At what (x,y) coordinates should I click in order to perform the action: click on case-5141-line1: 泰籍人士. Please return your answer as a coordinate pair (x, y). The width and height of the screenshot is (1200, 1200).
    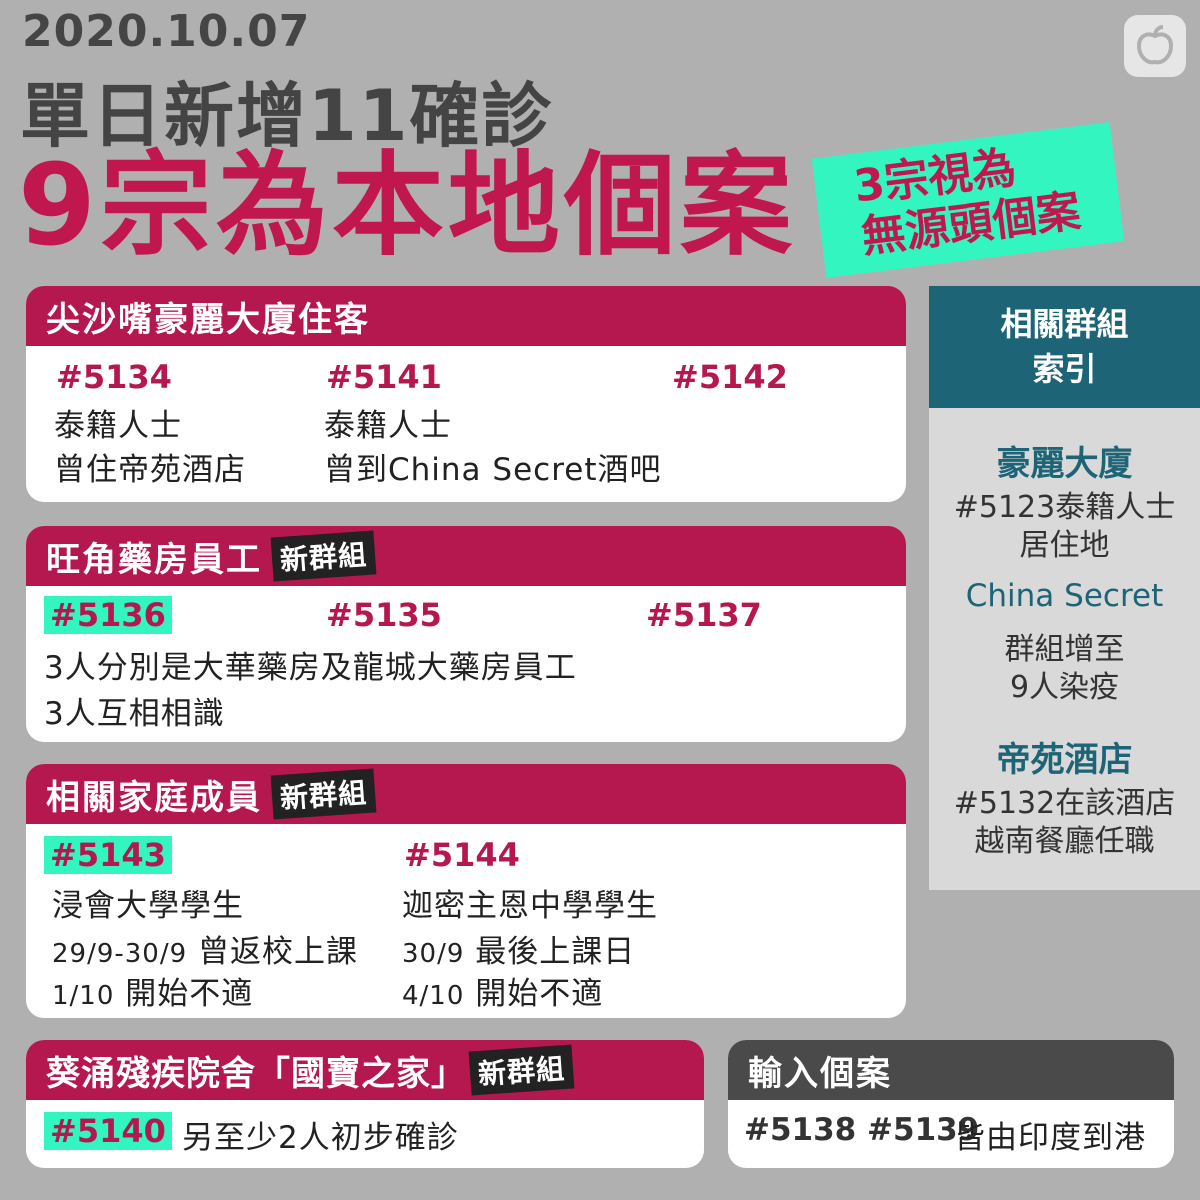
    Looking at the image, I should click on (388, 426).